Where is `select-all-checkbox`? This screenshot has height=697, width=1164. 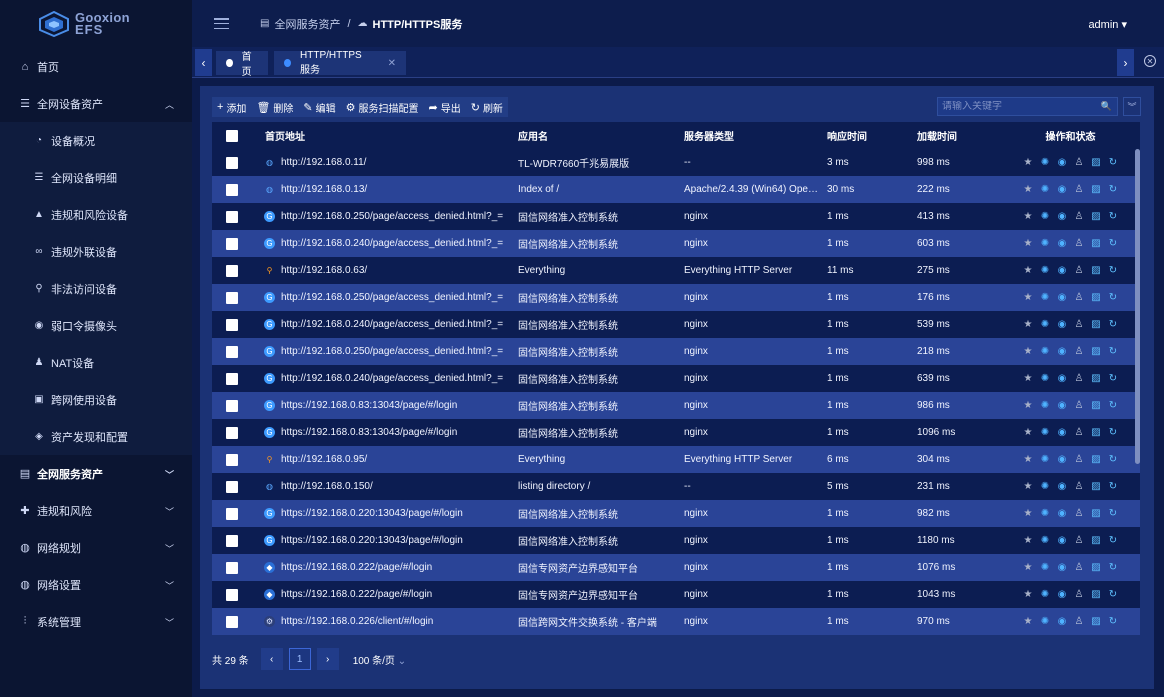
select-all-checkbox is located at coordinates (232, 135).